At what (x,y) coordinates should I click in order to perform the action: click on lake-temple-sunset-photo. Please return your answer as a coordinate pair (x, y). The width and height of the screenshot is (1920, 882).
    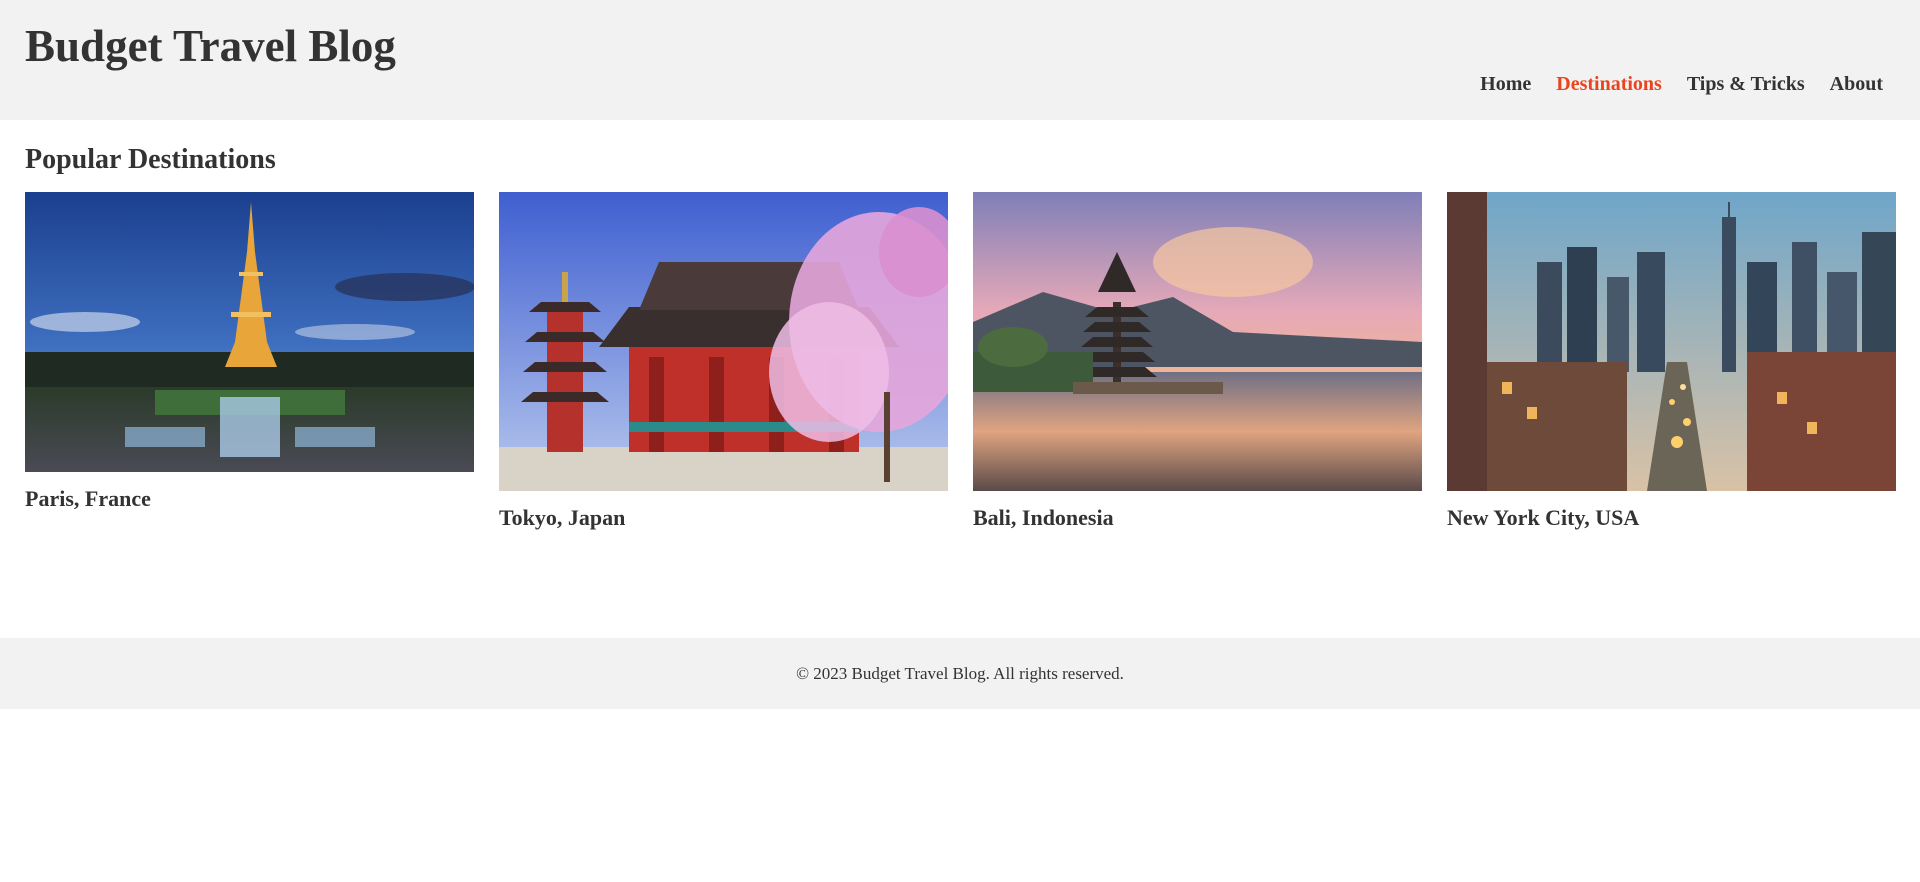
    Looking at the image, I should click on (1197, 341).